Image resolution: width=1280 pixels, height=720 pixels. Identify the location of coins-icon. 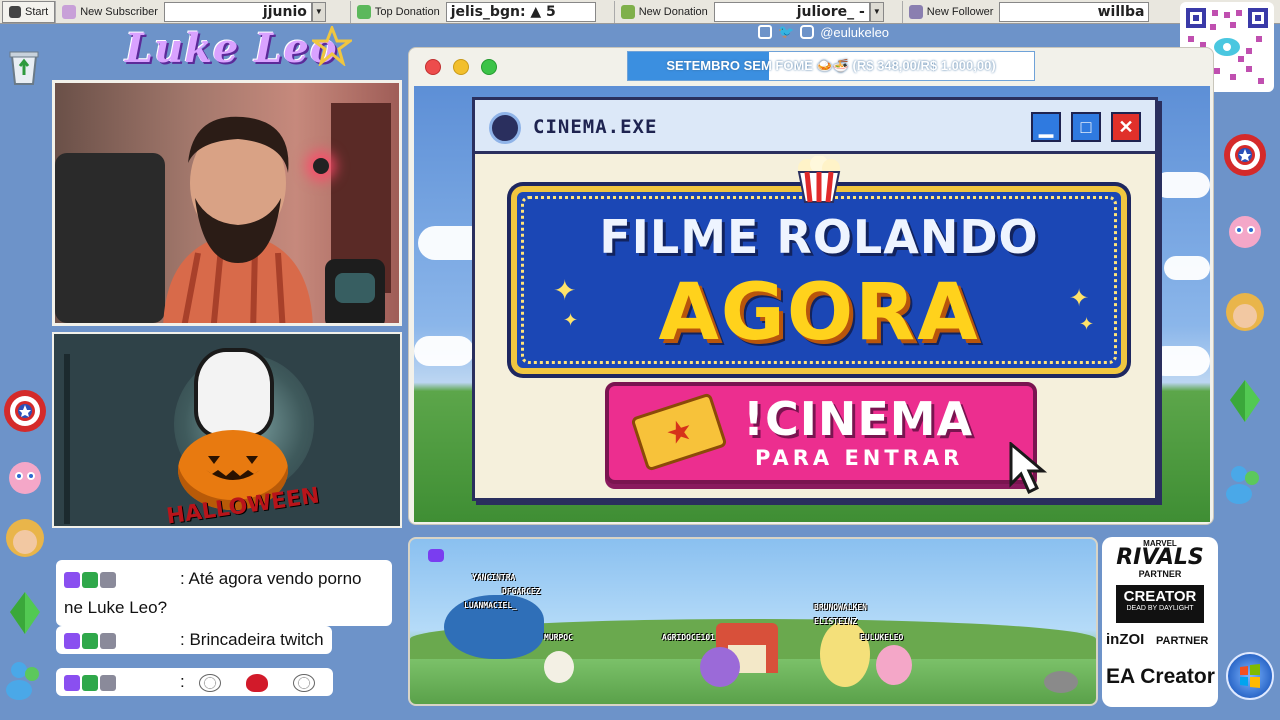
(627, 11).